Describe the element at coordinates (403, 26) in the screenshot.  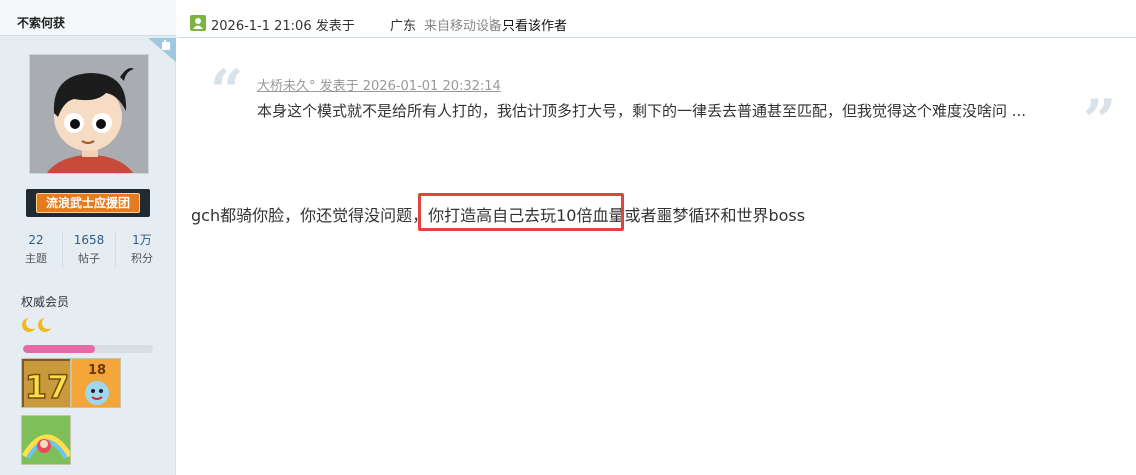
I see `post-location: 广东` at that location.